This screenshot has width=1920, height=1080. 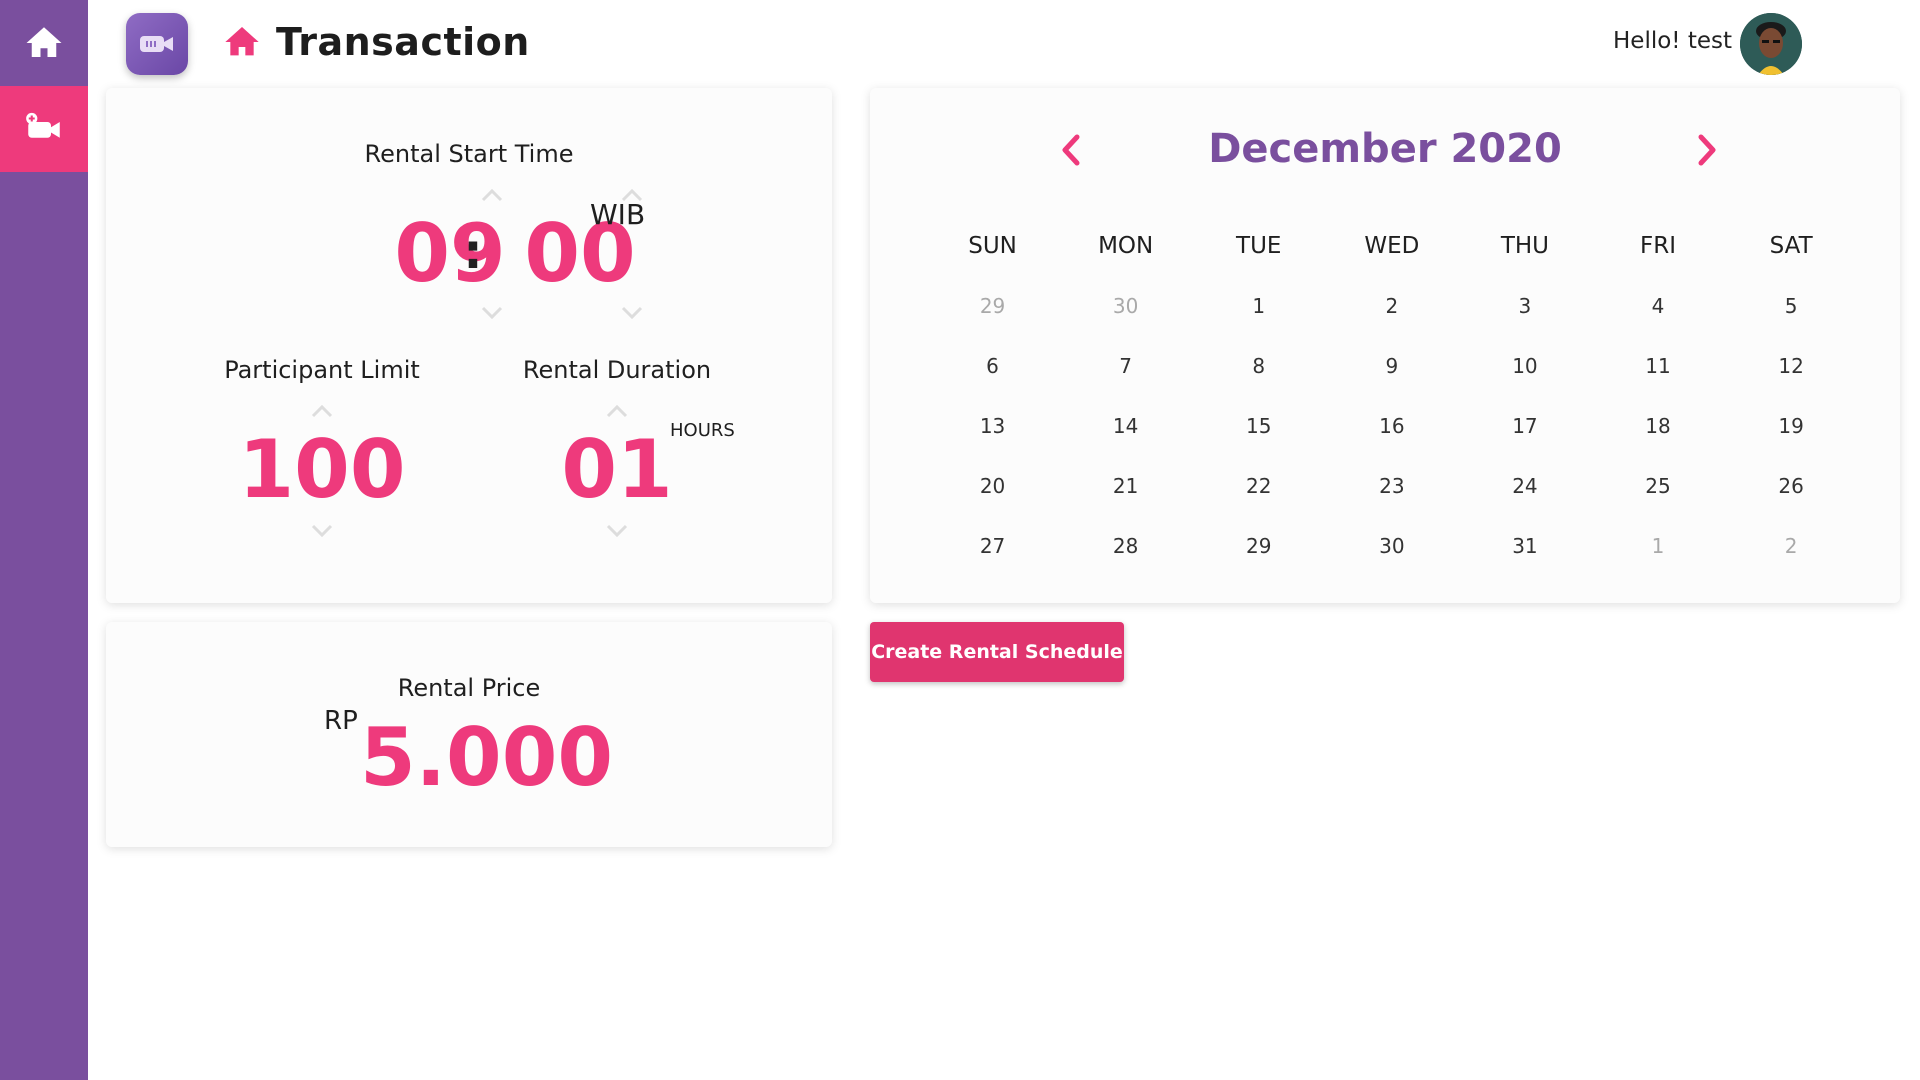 I want to click on calendar-day: 10, so click(x=1524, y=366).